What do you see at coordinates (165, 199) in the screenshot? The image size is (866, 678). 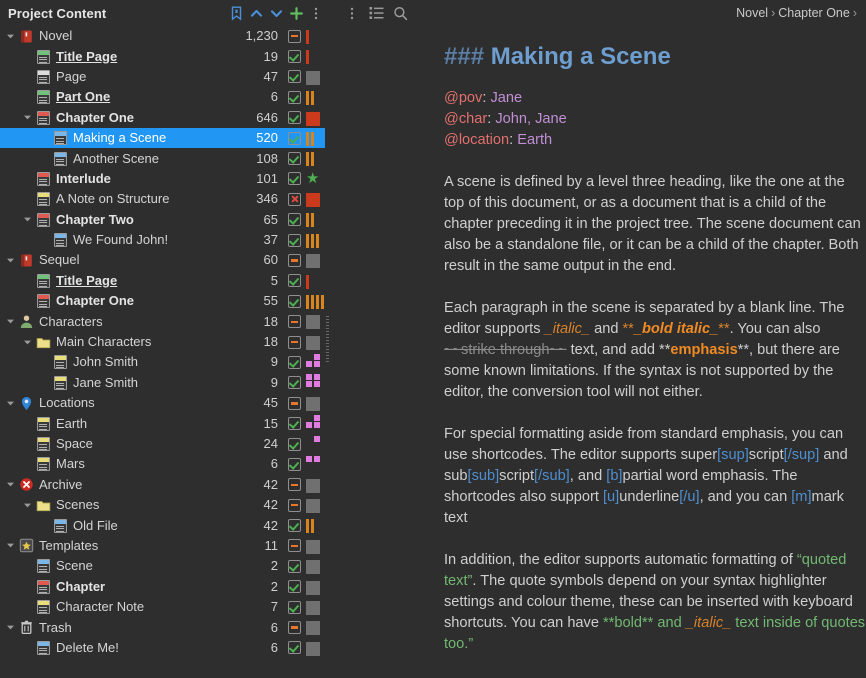 I see `tree-row: A Note on Structure 346` at bounding box center [165, 199].